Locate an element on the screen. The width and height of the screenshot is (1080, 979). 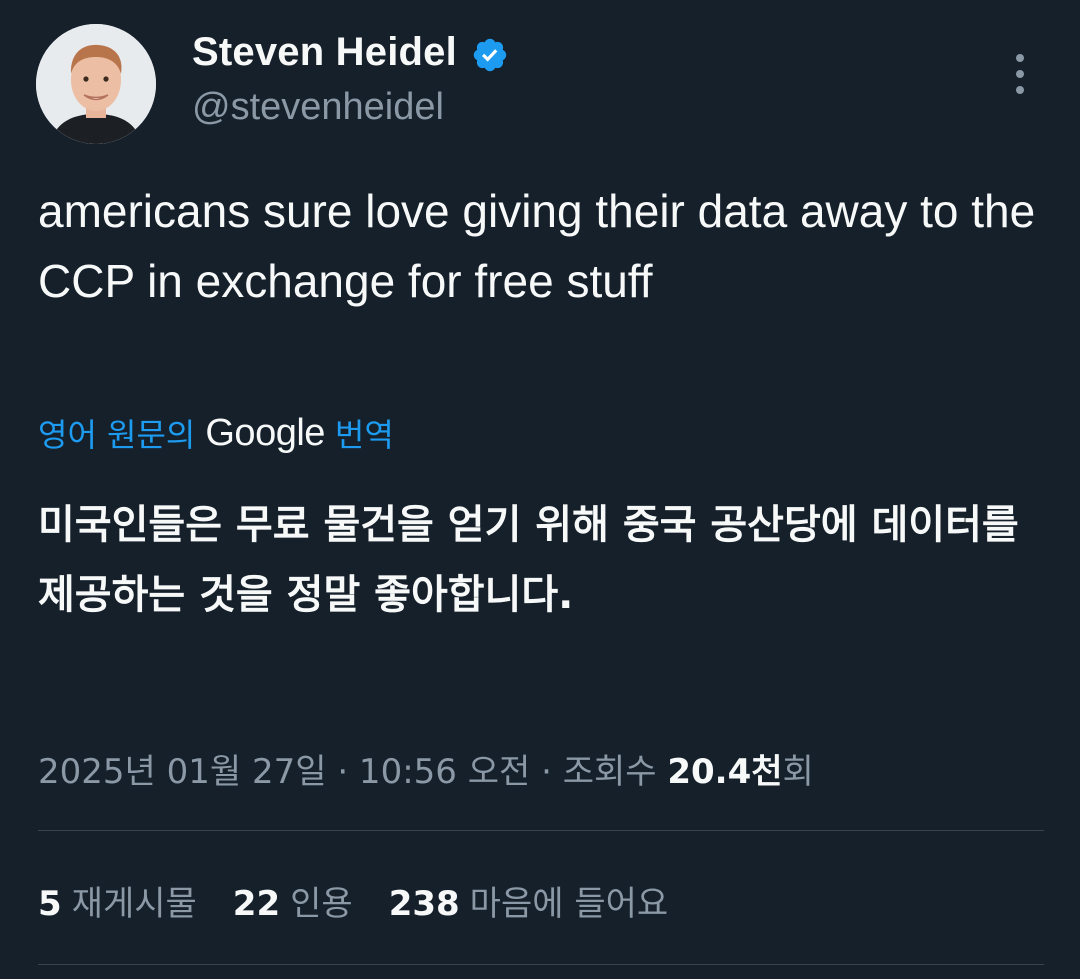
verified-badge-icon is located at coordinates (490, 54).